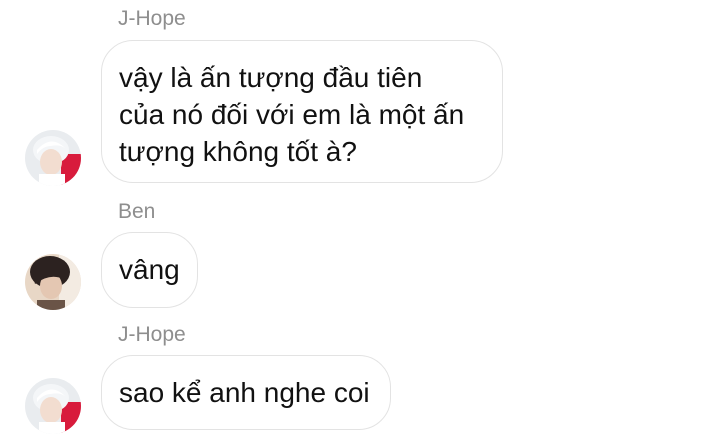 This screenshot has height=441, width=720. I want to click on message-text: vâng, so click(149, 269).